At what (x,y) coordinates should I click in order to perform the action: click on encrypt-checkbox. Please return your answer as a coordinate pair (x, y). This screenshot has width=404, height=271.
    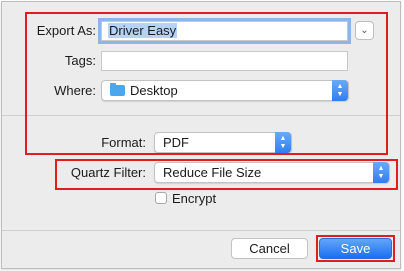
    Looking at the image, I should click on (161, 198).